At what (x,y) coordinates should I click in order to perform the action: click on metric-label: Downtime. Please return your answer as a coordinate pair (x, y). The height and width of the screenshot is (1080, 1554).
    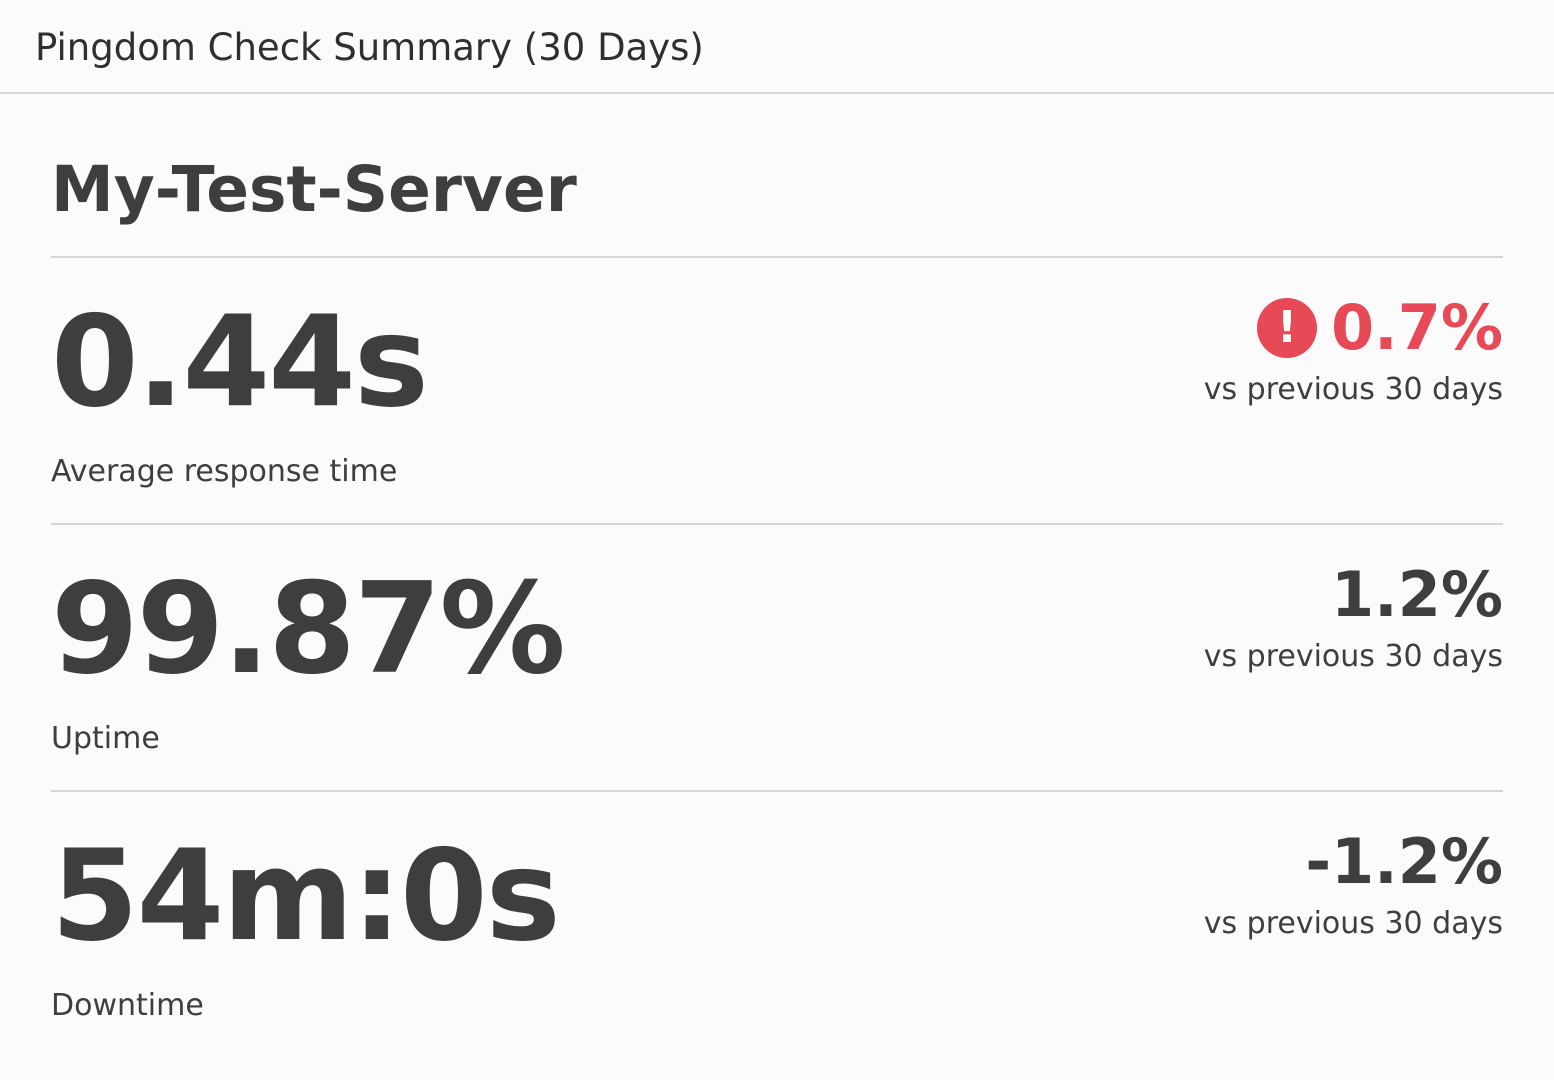
    Looking at the image, I should click on (127, 1005).